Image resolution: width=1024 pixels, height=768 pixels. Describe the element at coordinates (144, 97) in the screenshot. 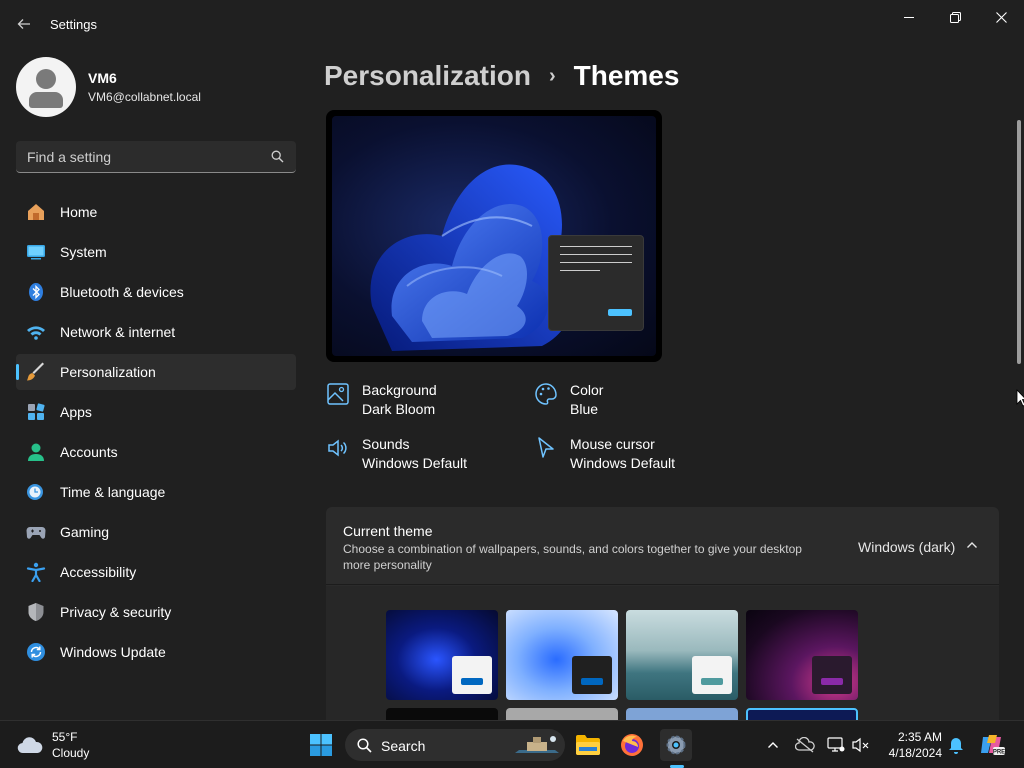

I see `profile-email: VM6@collabnet.local` at that location.